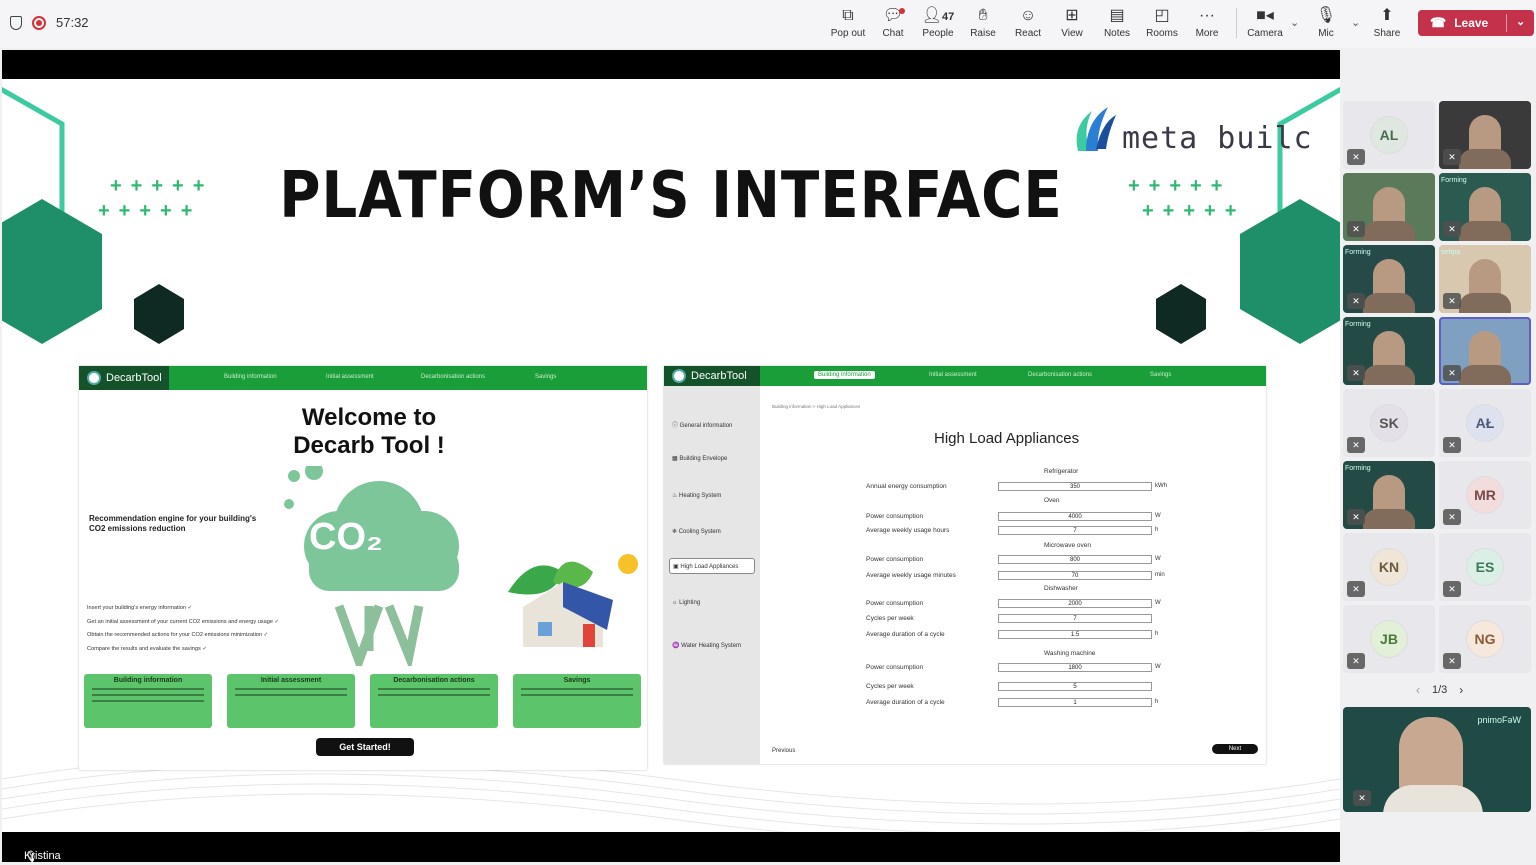  I want to click on grid-icon: ⊞, so click(1072, 15).